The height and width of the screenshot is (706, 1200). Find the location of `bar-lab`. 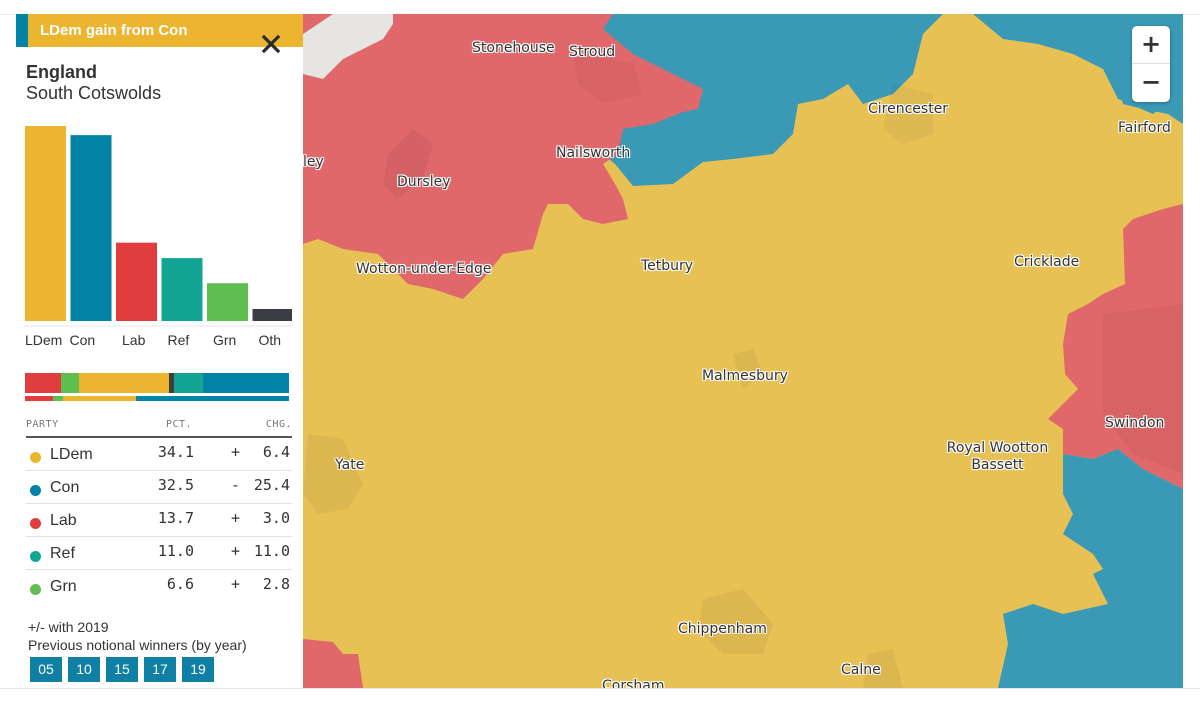

bar-lab is located at coordinates (136, 281).